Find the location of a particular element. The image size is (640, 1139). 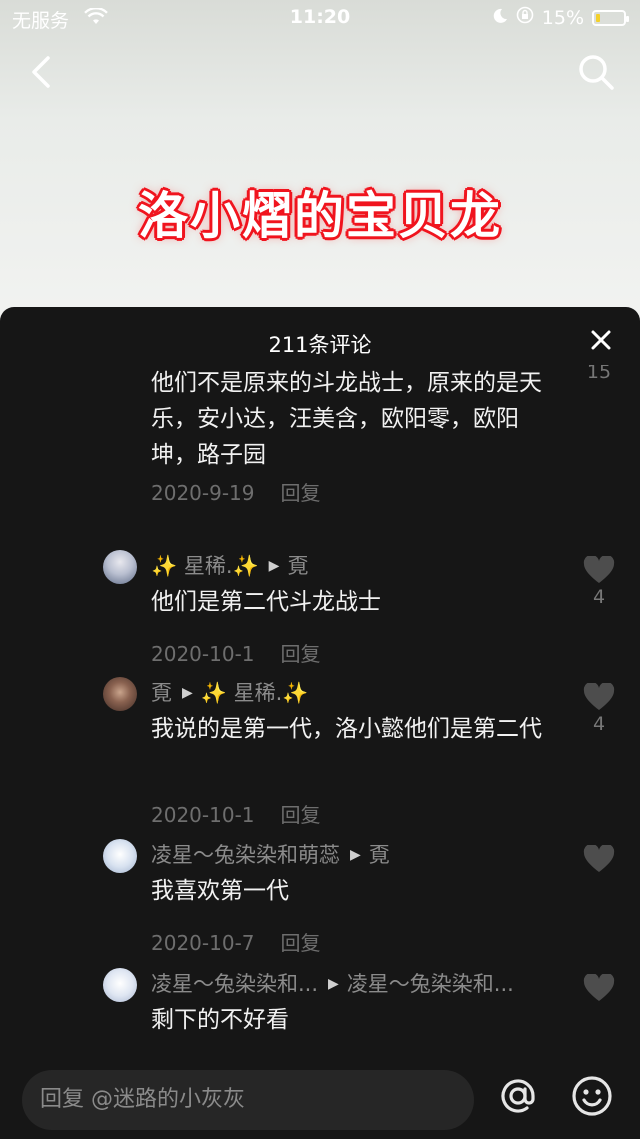

comment-meta: 2020-10-7 回复 is located at coordinates (236, 941).